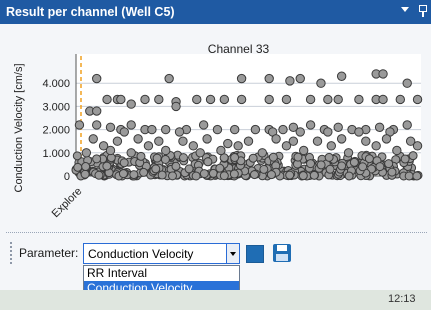 Image resolution: width=431 pixels, height=310 pixels. Describe the element at coordinates (215, 12) in the screenshot. I see `panel-titlebar: Result per channel (Well C5)` at that location.